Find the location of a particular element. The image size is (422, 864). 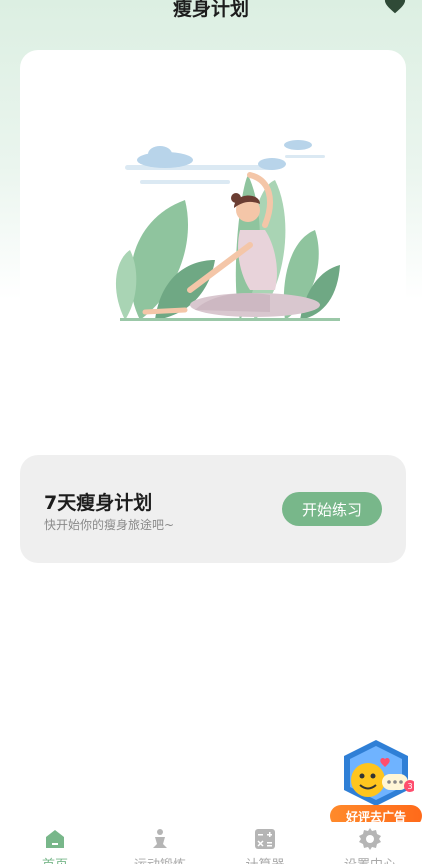

remove-ads-badge: 3 好评去广告 is located at coordinates (376, 784).